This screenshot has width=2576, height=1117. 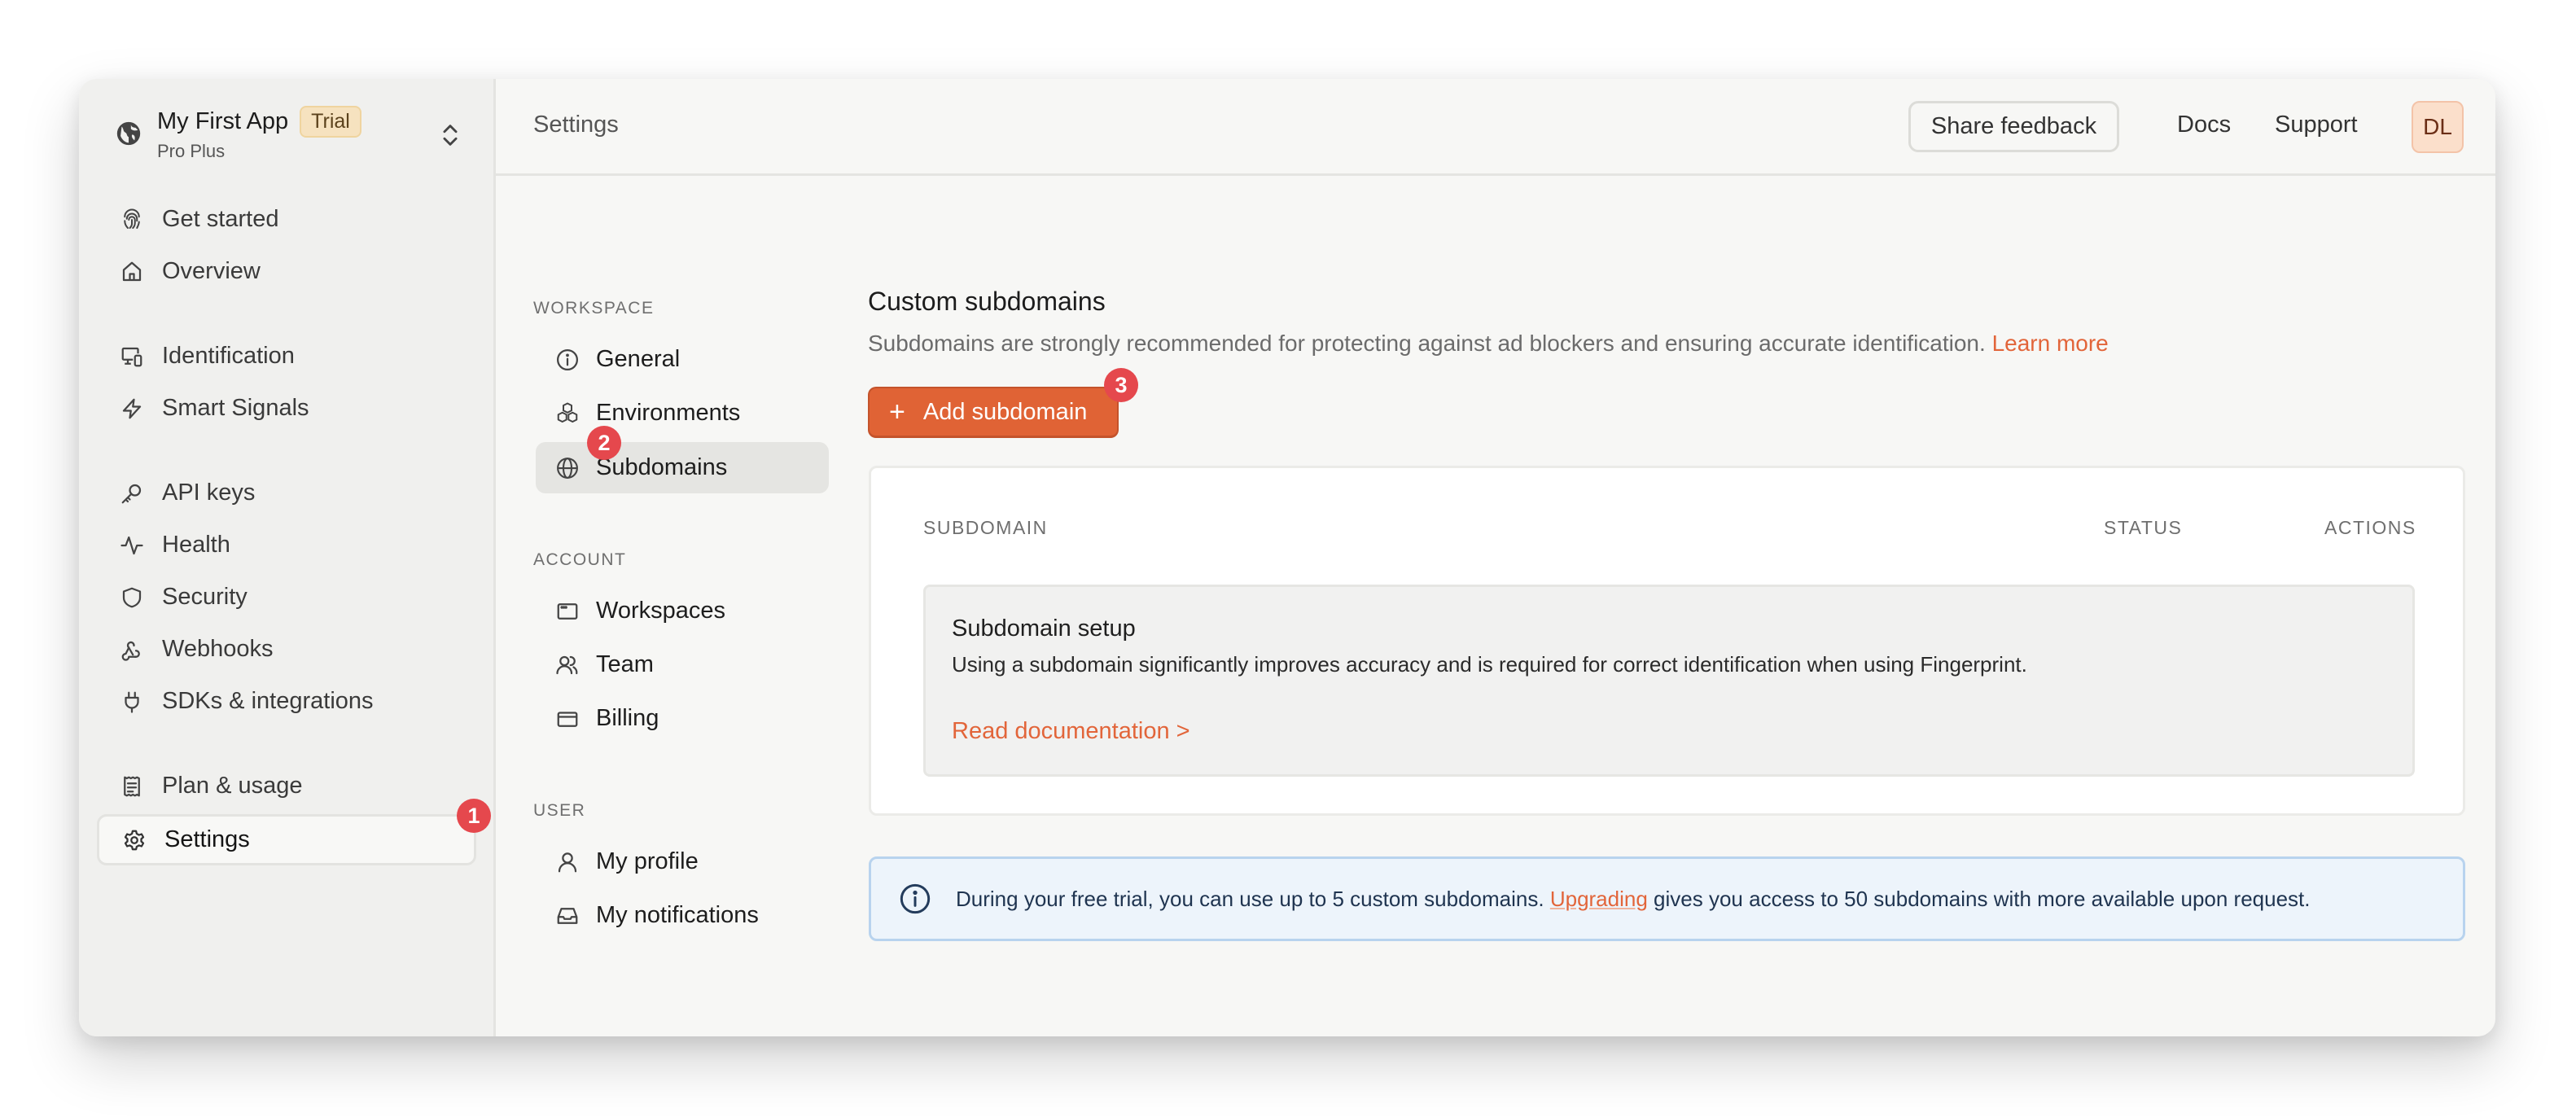 What do you see at coordinates (220, 219) in the screenshot?
I see `sidebar-item-label: Get started` at bounding box center [220, 219].